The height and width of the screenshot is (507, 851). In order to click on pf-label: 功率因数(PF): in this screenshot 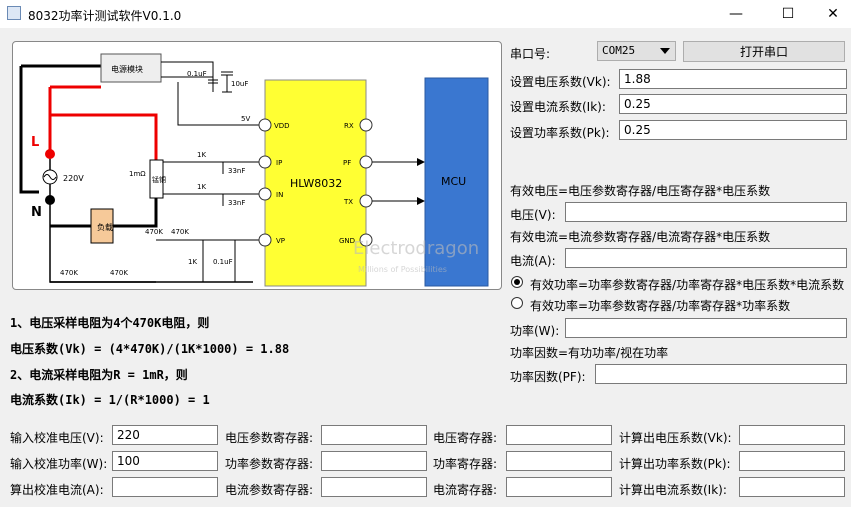, I will do `click(548, 377)`.